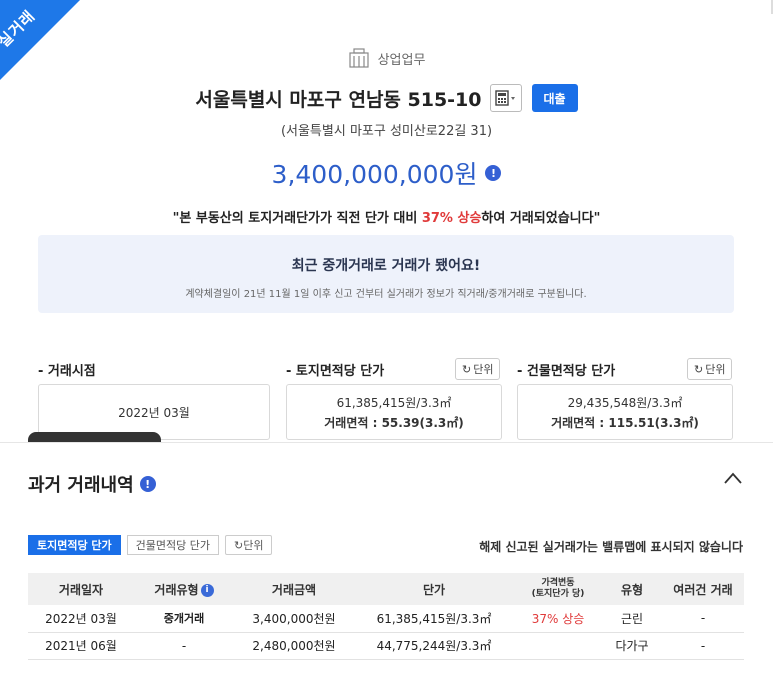 Image resolution: width=773 pixels, height=682 pixels. Describe the element at coordinates (632, 646) in the screenshot. I see `cell-kind: 다가구` at that location.